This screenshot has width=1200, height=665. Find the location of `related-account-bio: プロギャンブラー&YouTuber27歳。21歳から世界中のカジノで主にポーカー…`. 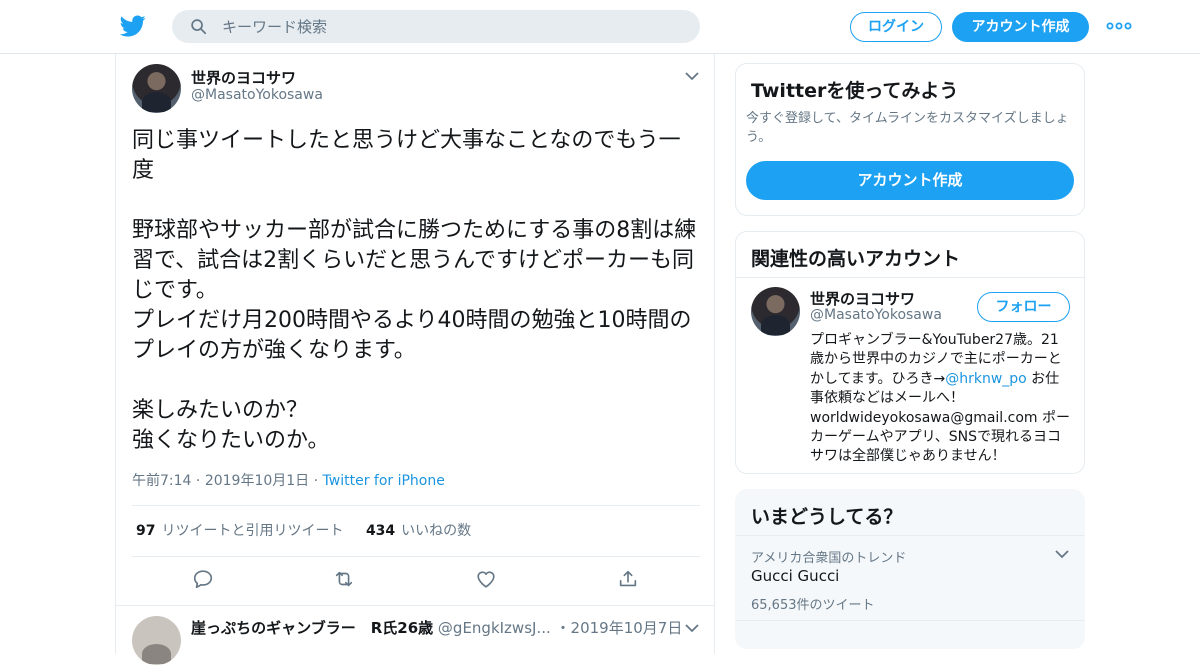

related-account-bio: プロギャンブラー&YouTuber27歳。21歳から世界中のカジノで主にポーカー… is located at coordinates (941, 399).